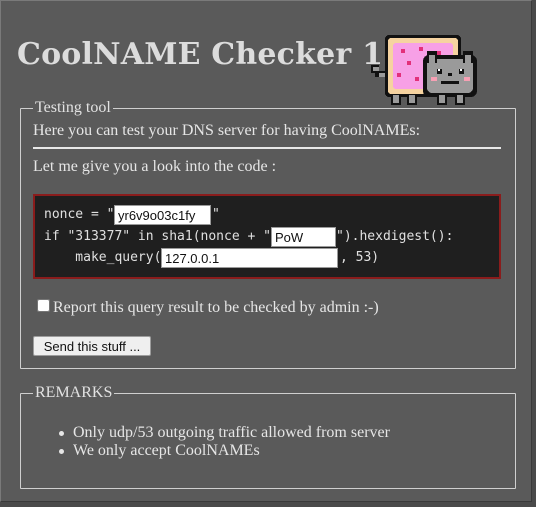 The height and width of the screenshot is (507, 536). Describe the element at coordinates (267, 148) in the screenshot. I see `divider` at that location.